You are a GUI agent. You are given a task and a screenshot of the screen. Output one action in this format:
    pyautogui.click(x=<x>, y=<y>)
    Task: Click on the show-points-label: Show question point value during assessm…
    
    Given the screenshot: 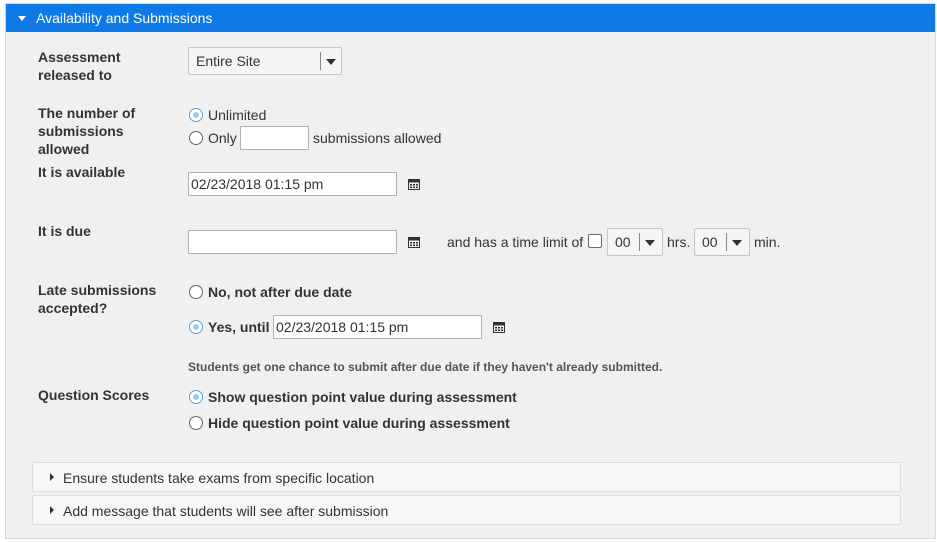 What is the action you would take?
    pyautogui.click(x=362, y=397)
    